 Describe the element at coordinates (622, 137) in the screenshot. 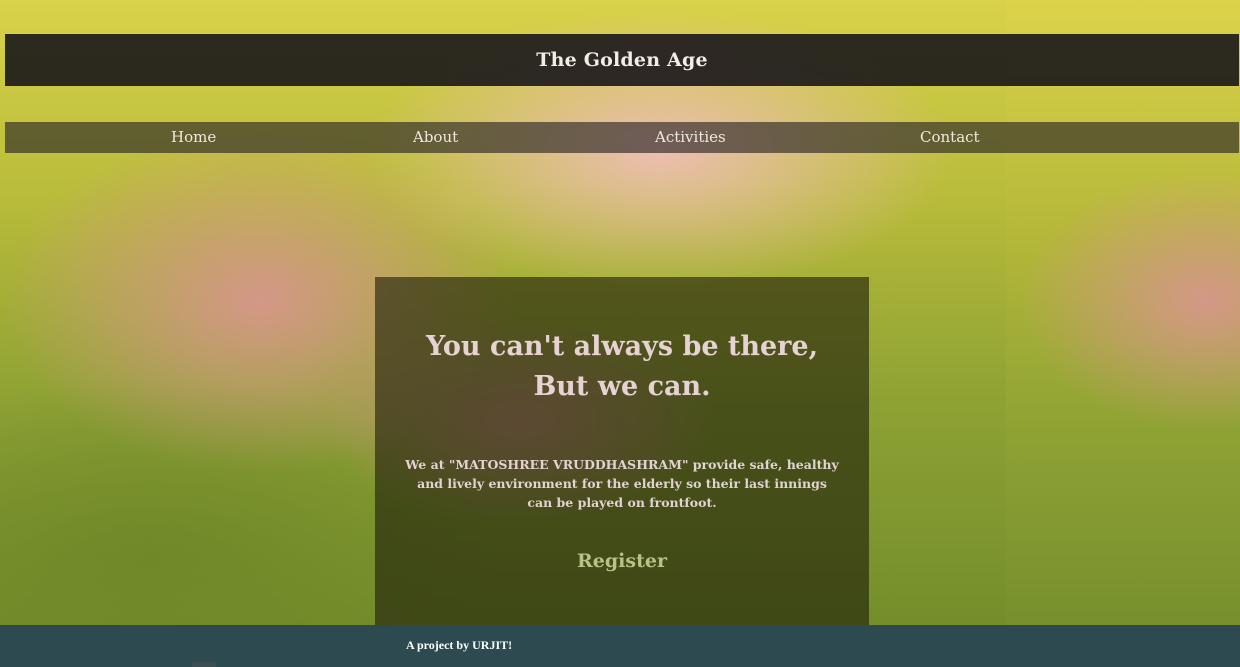

I see `main-nav: Home About Activities Contact` at that location.